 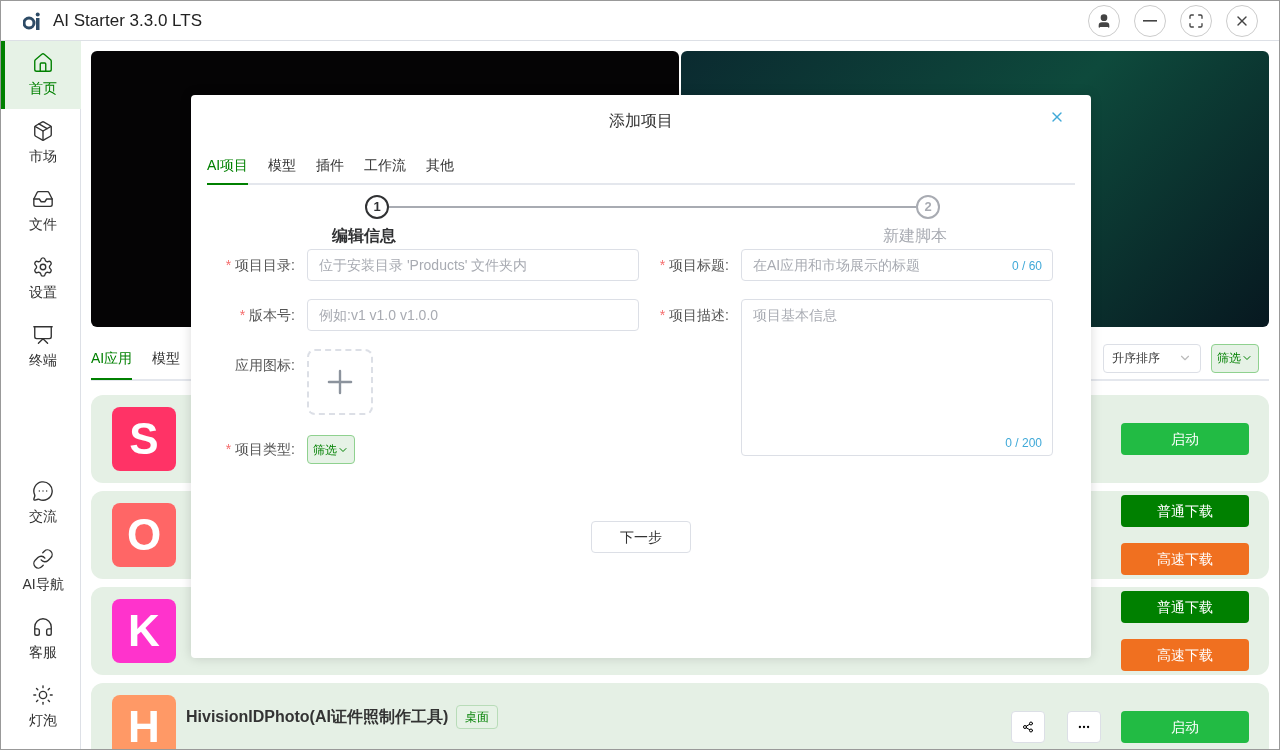 What do you see at coordinates (340, 382) in the screenshot?
I see `icon-upload-box` at bounding box center [340, 382].